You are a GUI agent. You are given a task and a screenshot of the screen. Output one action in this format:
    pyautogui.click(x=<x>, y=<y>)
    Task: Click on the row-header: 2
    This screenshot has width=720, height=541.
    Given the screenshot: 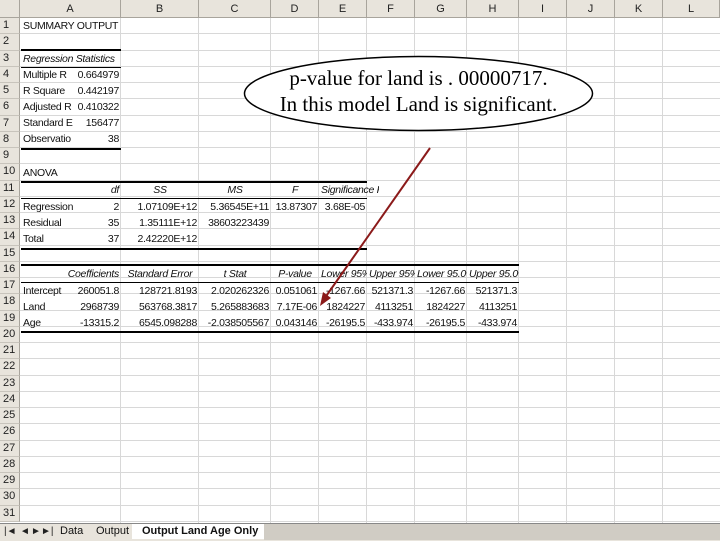 What is the action you would take?
    pyautogui.click(x=10, y=42)
    